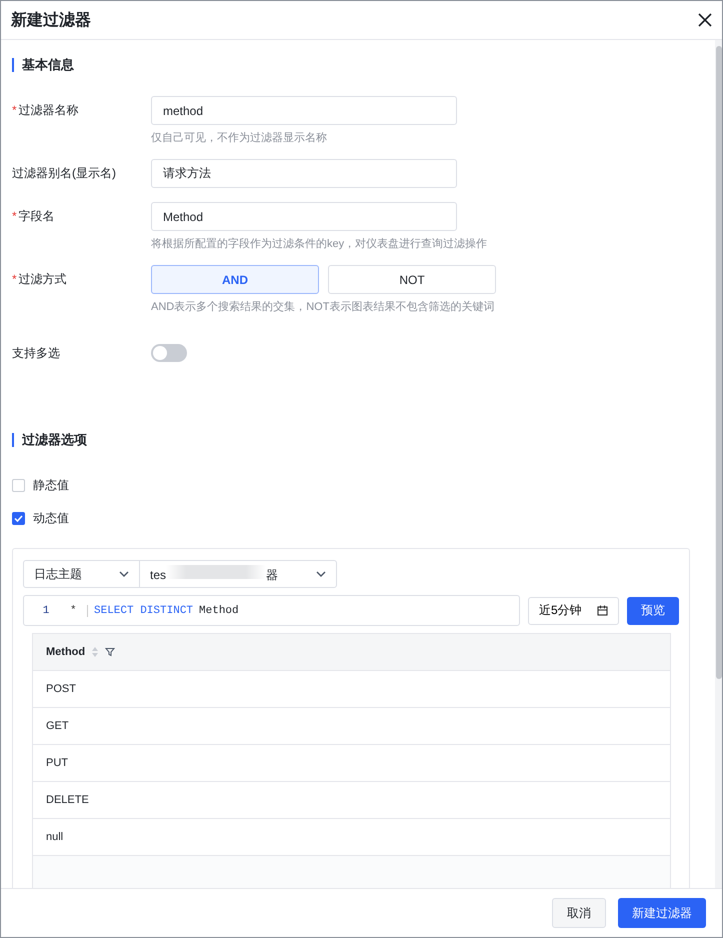 Image resolution: width=723 pixels, height=938 pixels. Describe the element at coordinates (42, 279) in the screenshot. I see `field-label: 过滤方式` at that location.